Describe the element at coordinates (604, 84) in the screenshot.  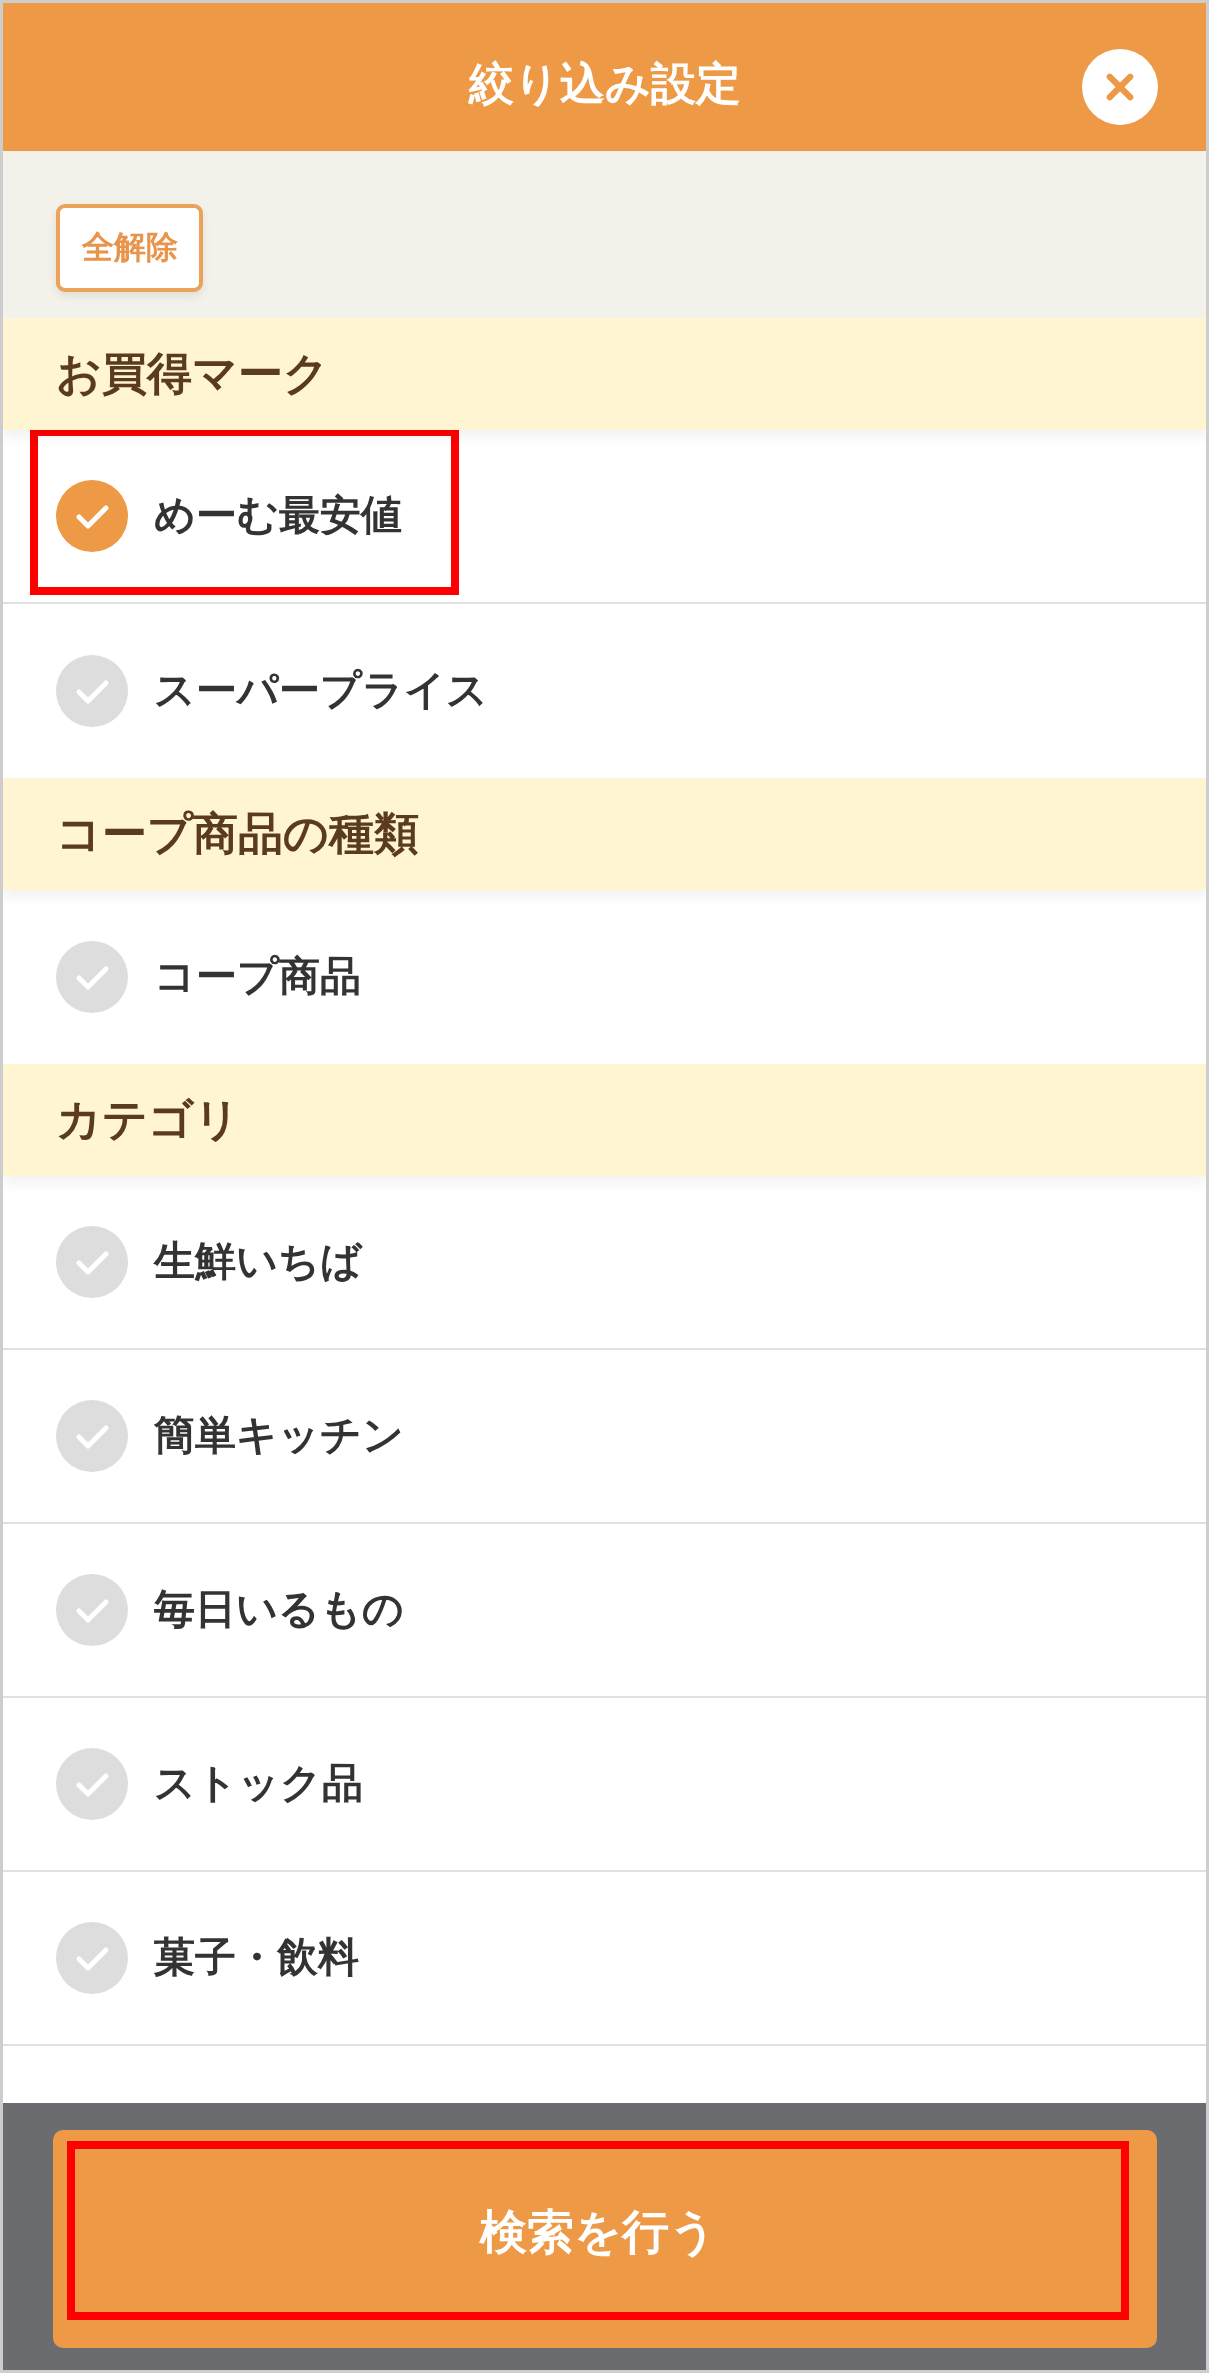
I see `dialog-title: 絞り込み設定` at that location.